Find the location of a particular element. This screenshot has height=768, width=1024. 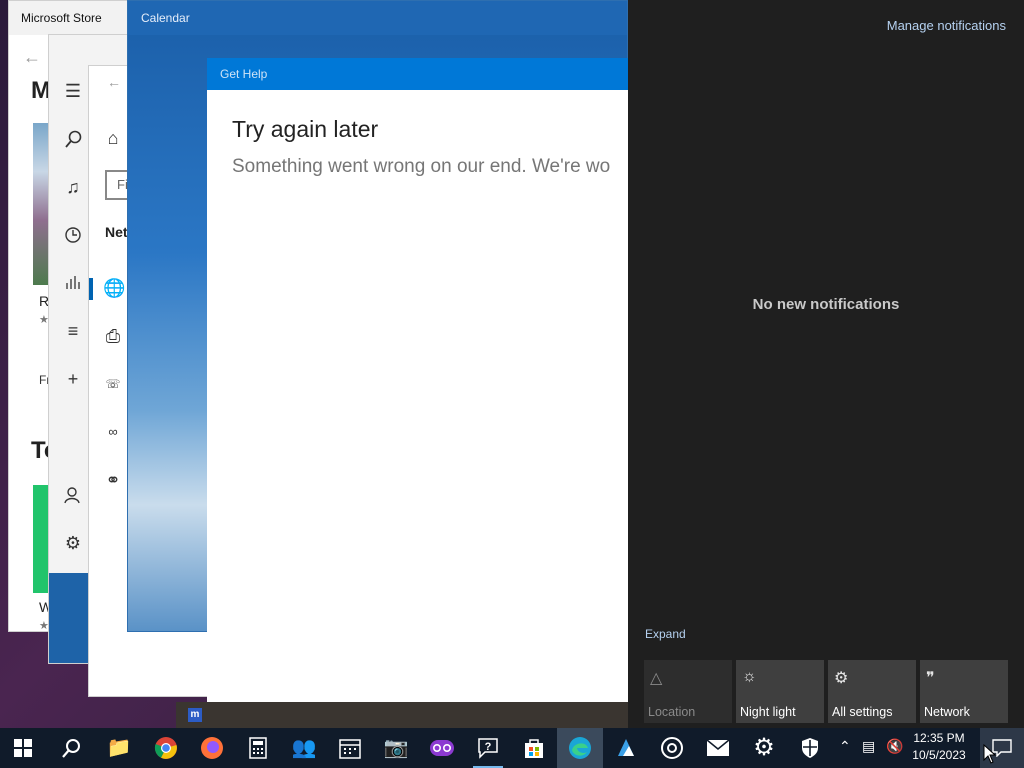

store-bag-icon is located at coordinates (534, 748).